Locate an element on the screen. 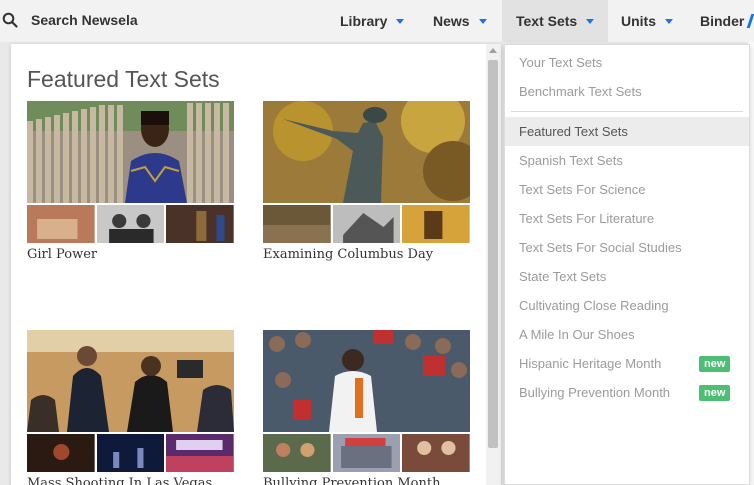 This screenshot has width=754, height=485. menu-item-text-sets-for-social-studies: Text Sets For Social Studies is located at coordinates (627, 247).